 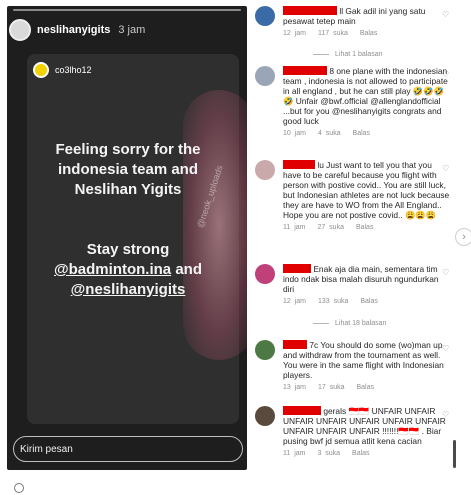 What do you see at coordinates (333, 33) in the screenshot?
I see `comment-likes: 117 suka` at bounding box center [333, 33].